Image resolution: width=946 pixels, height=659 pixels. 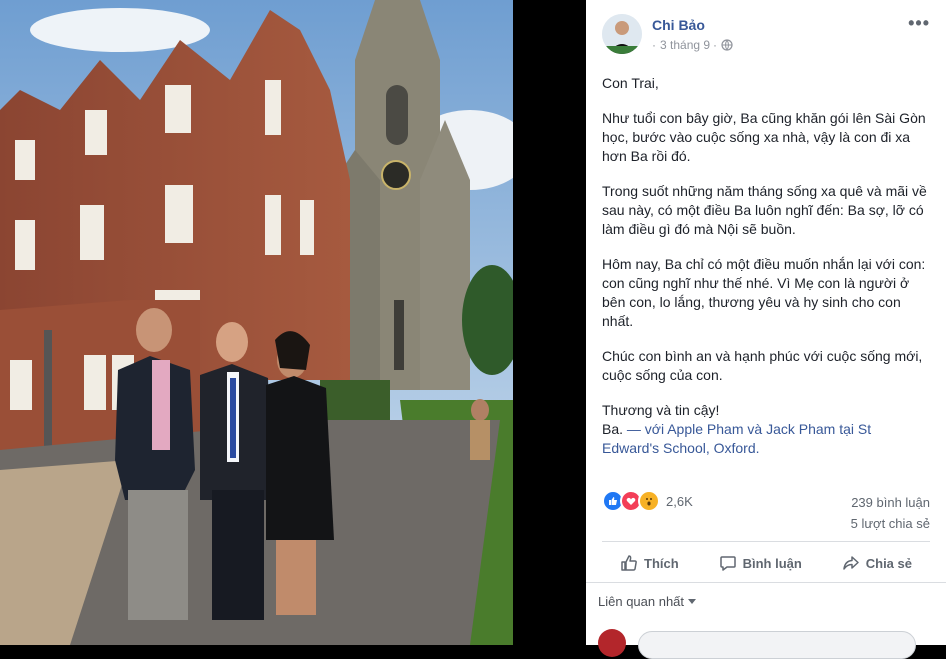 I want to click on comment-sort-dropdown: Liên quan nhất, so click(x=647, y=601).